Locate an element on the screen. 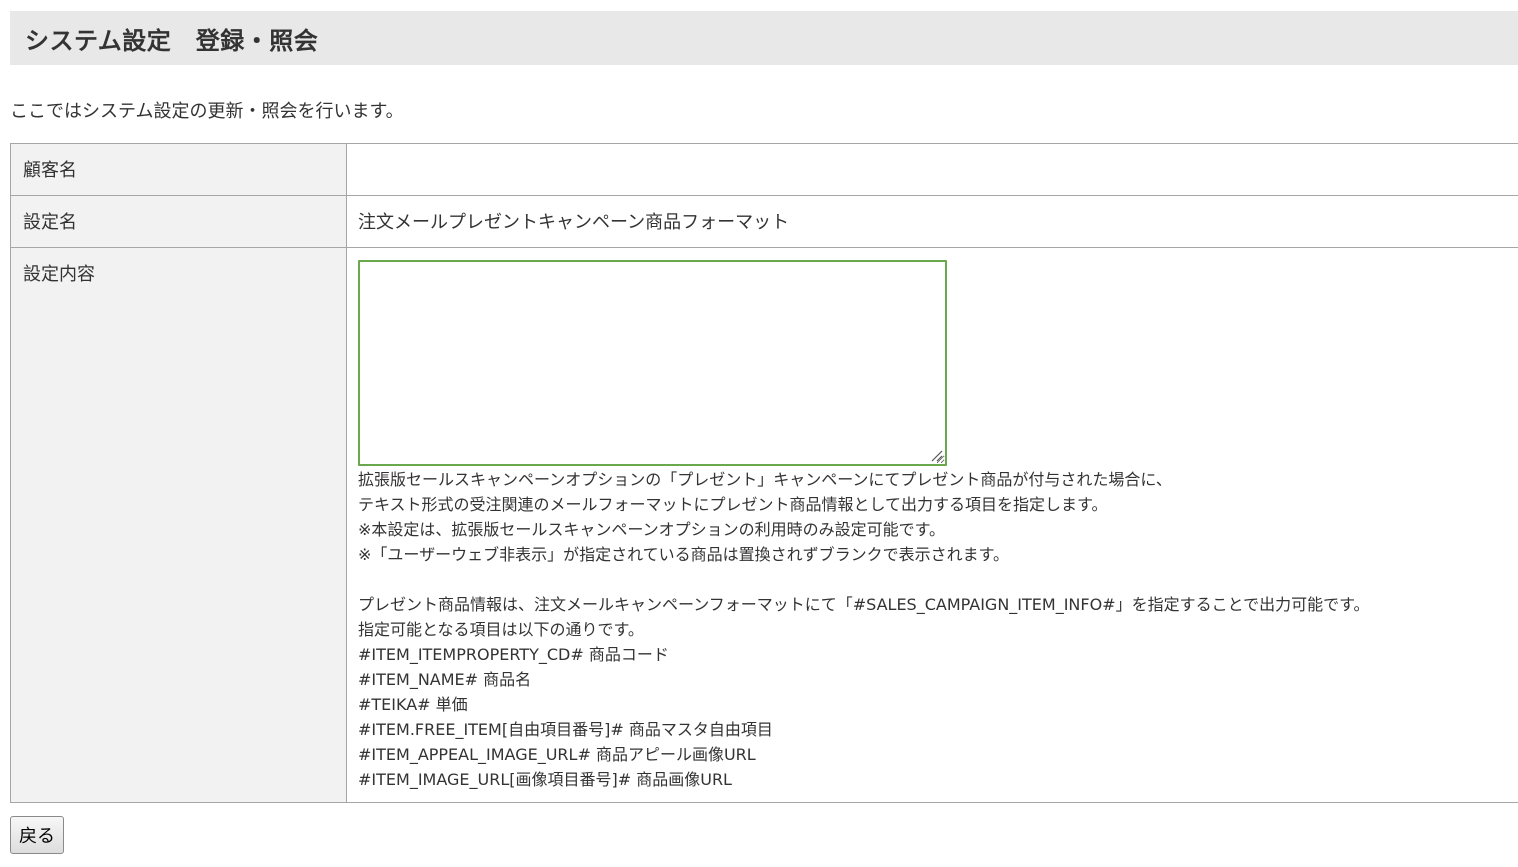 The height and width of the screenshot is (867, 1518). table-row-setting-name: 設定名 注文メールプレゼントキャンペーン商品フォーマット is located at coordinates (764, 221).